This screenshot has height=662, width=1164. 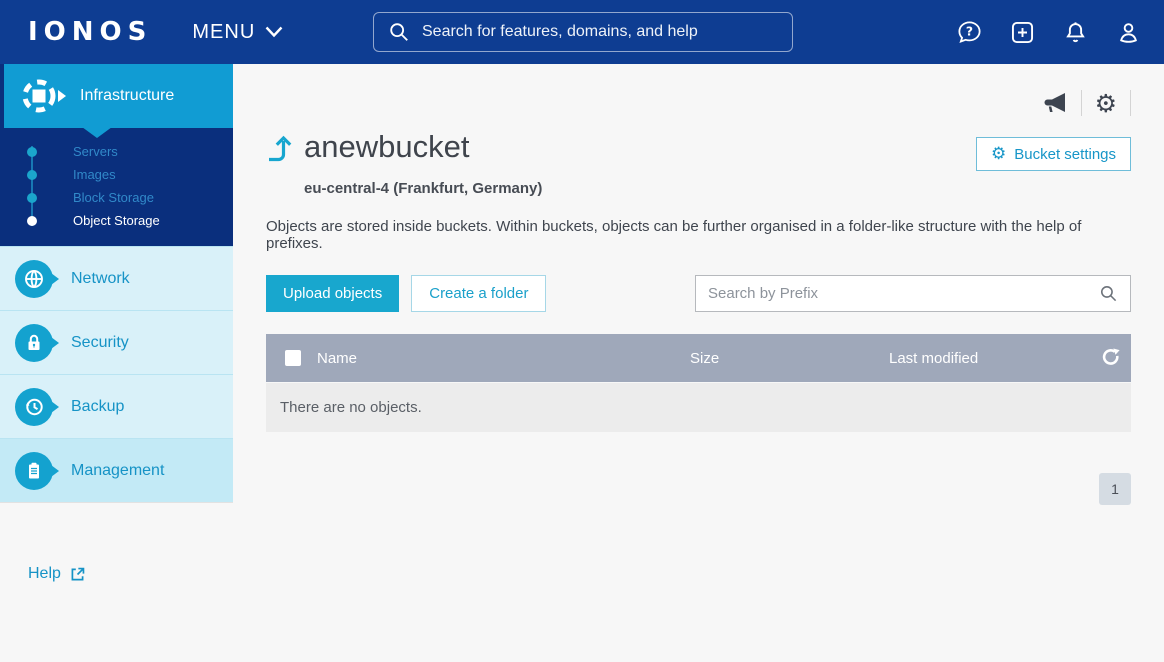 What do you see at coordinates (1065, 154) in the screenshot?
I see `bucket-settings-label: Bucket settings` at bounding box center [1065, 154].